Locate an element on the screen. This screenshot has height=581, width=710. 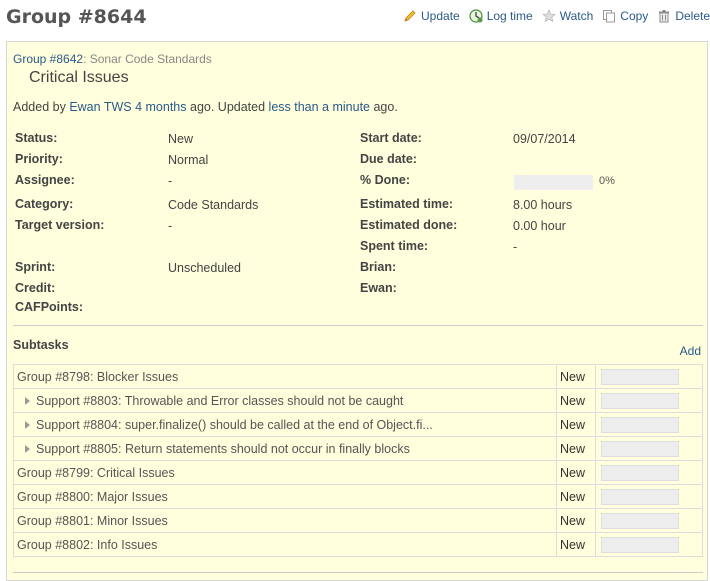
issue-subject: Critical Issues is located at coordinates (79, 77).